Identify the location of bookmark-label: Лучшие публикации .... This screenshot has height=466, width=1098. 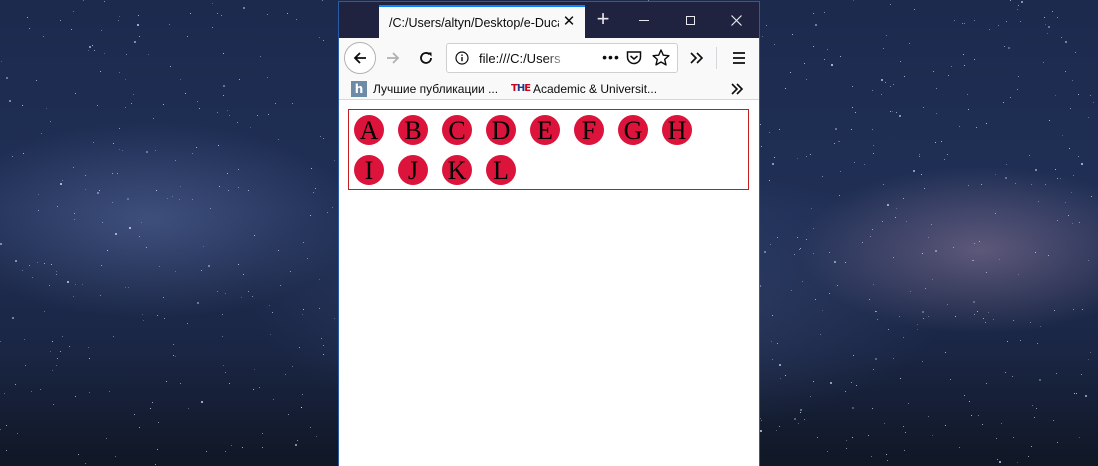
(436, 89).